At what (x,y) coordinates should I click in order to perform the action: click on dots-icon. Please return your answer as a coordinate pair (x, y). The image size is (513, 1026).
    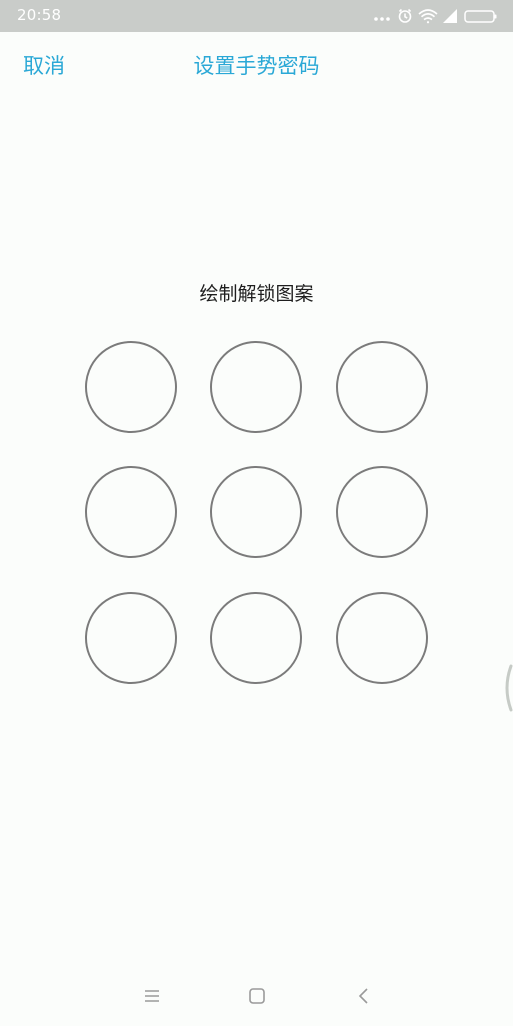
    Looking at the image, I should click on (382, 19).